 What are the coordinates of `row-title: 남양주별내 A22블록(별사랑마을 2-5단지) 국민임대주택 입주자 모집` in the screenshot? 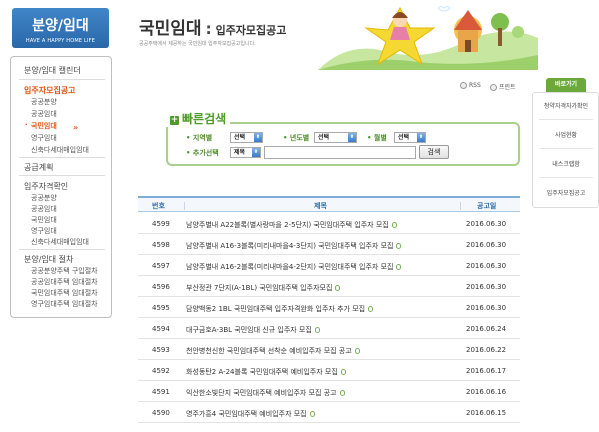 It's located at (287, 225).